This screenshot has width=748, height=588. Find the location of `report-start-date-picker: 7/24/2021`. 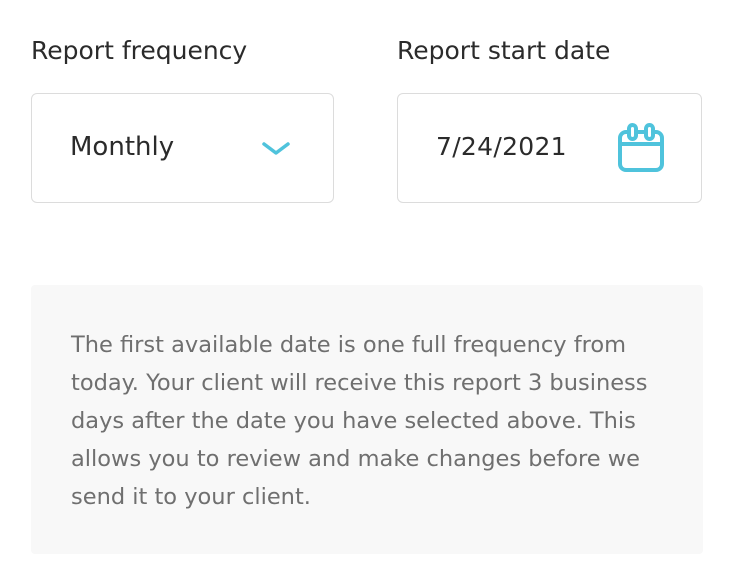

report-start-date-picker: 7/24/2021 is located at coordinates (549, 148).